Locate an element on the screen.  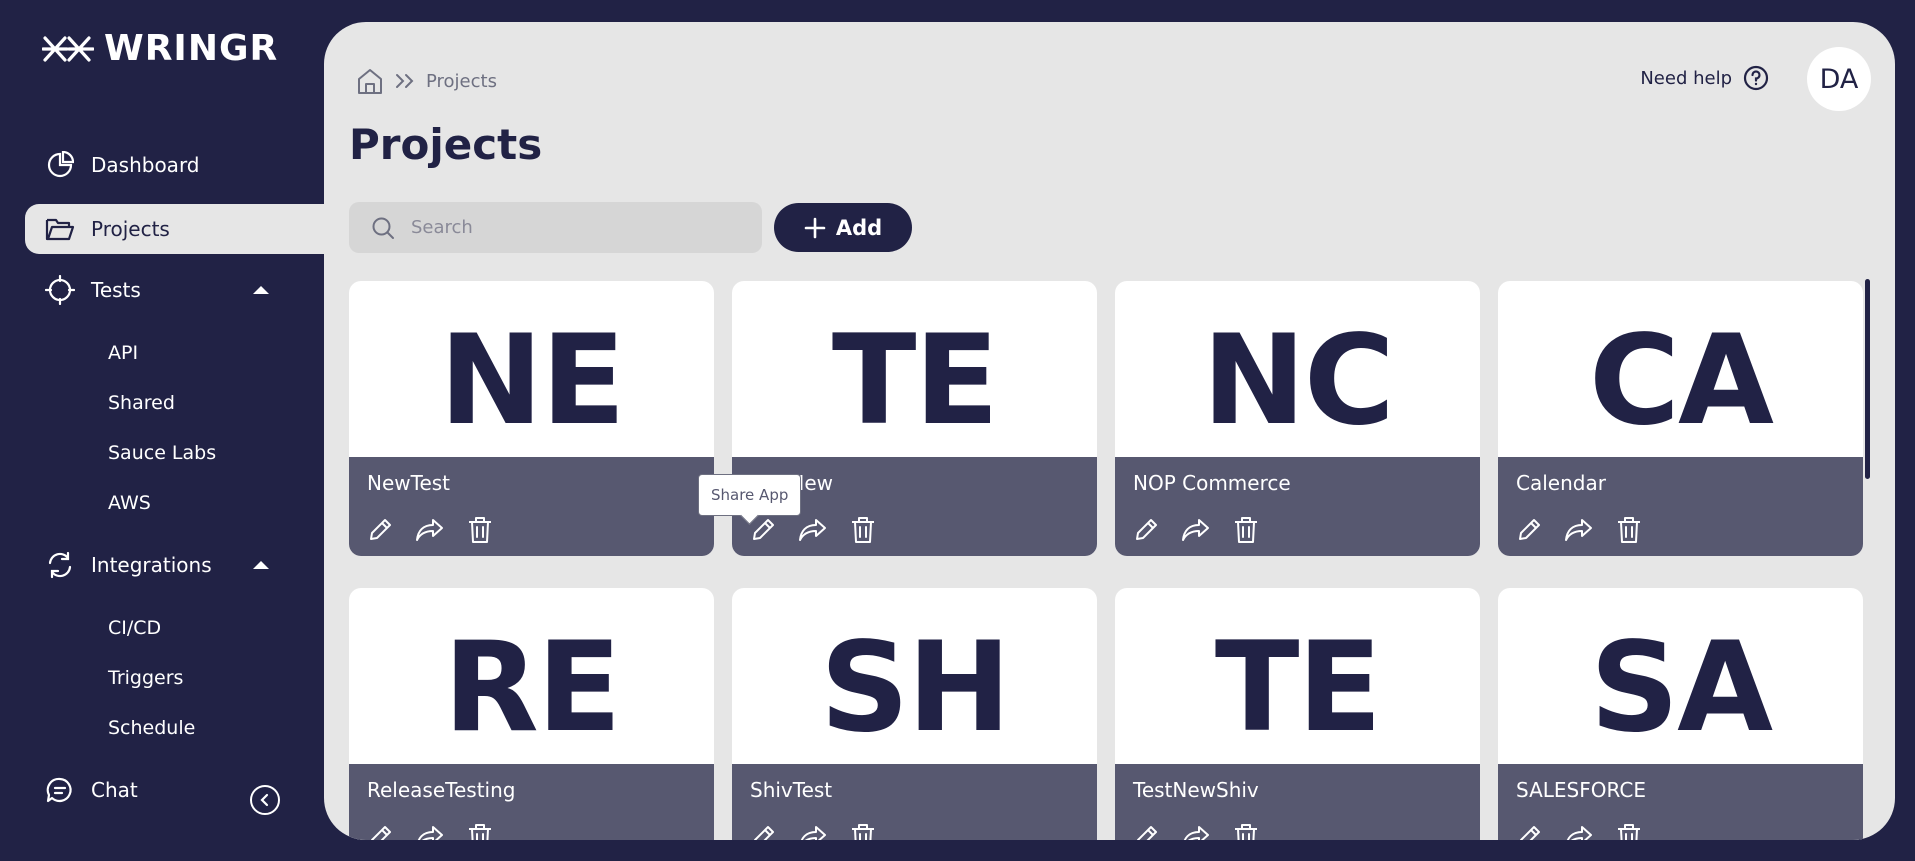
avatar: DA is located at coordinates (1839, 79).